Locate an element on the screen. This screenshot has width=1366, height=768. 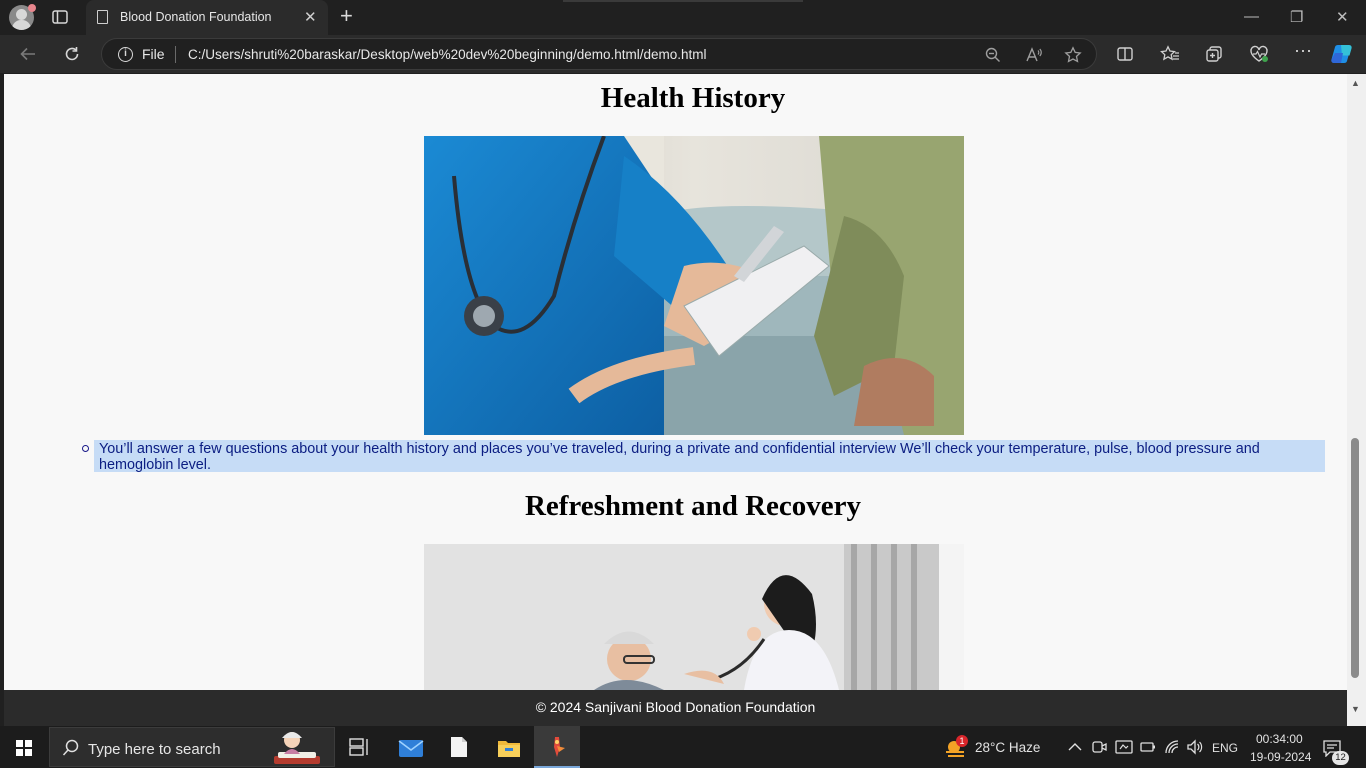
meet-now-icon is located at coordinates (1099, 747).